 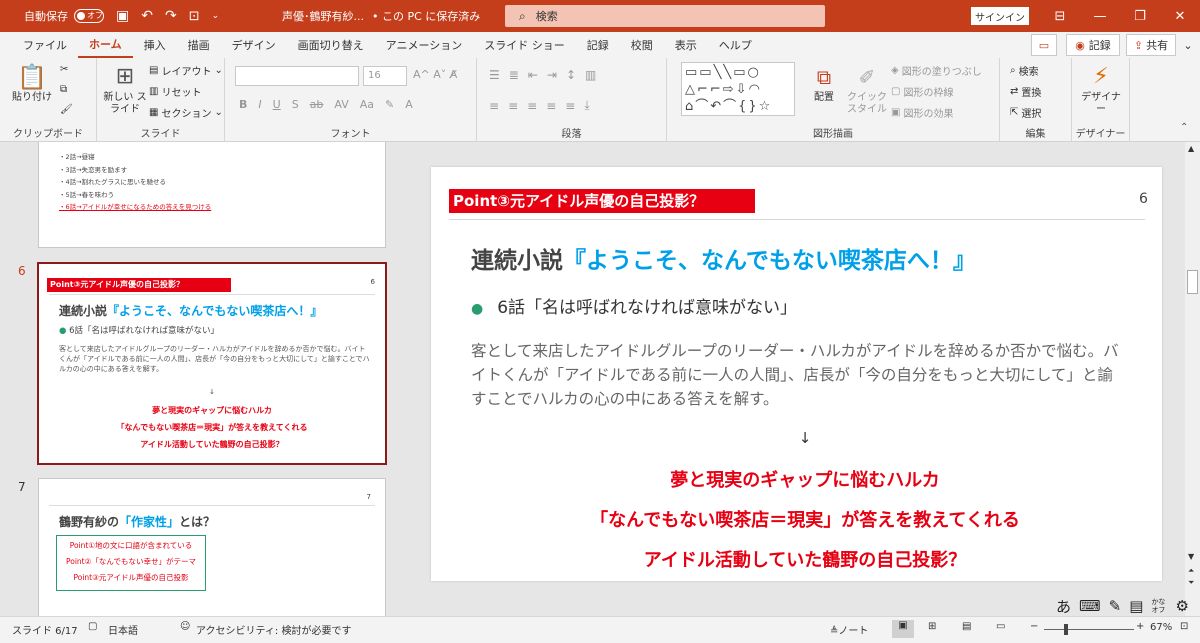 What do you see at coordinates (1101, 89) in the screenshot?
I see `designer-button: ⚡ デザイナー` at bounding box center [1101, 89].